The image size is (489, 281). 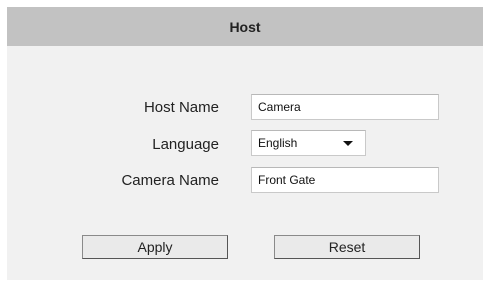 I want to click on reset-button: Reset, so click(x=347, y=247).